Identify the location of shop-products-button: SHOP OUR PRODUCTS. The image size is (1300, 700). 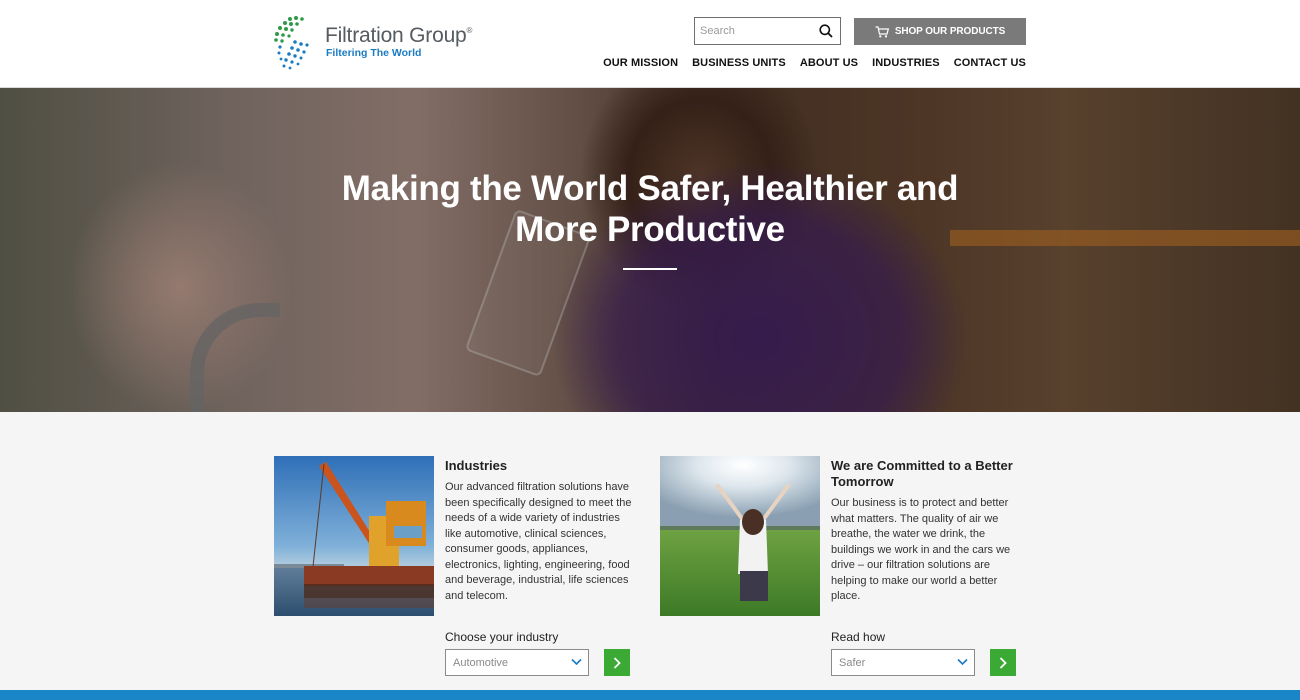
(940, 31).